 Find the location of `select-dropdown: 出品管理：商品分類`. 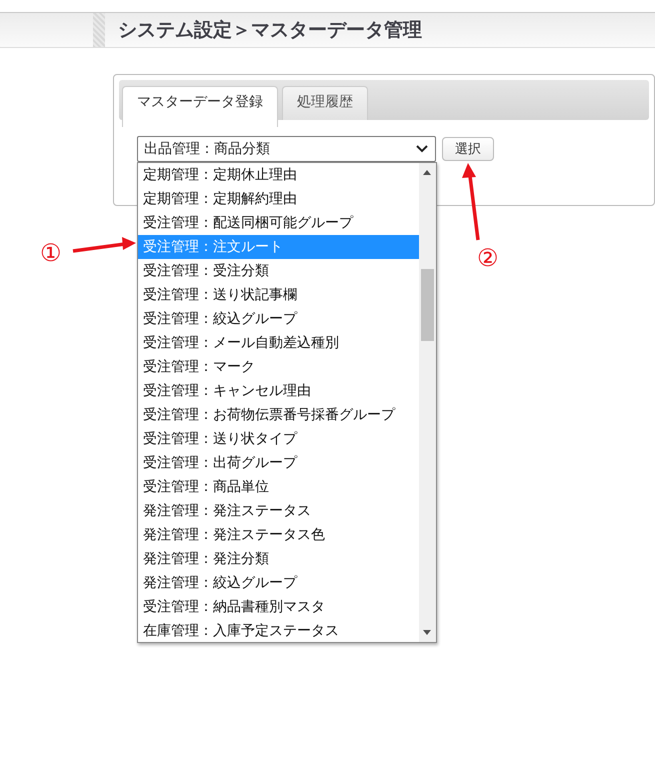

select-dropdown: 出品管理：商品分類 is located at coordinates (286, 149).